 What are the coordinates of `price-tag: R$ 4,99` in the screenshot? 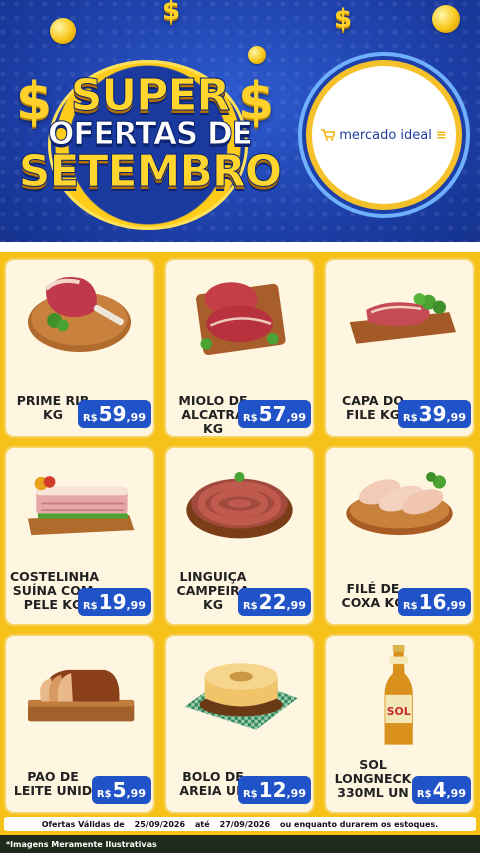 It's located at (441, 790).